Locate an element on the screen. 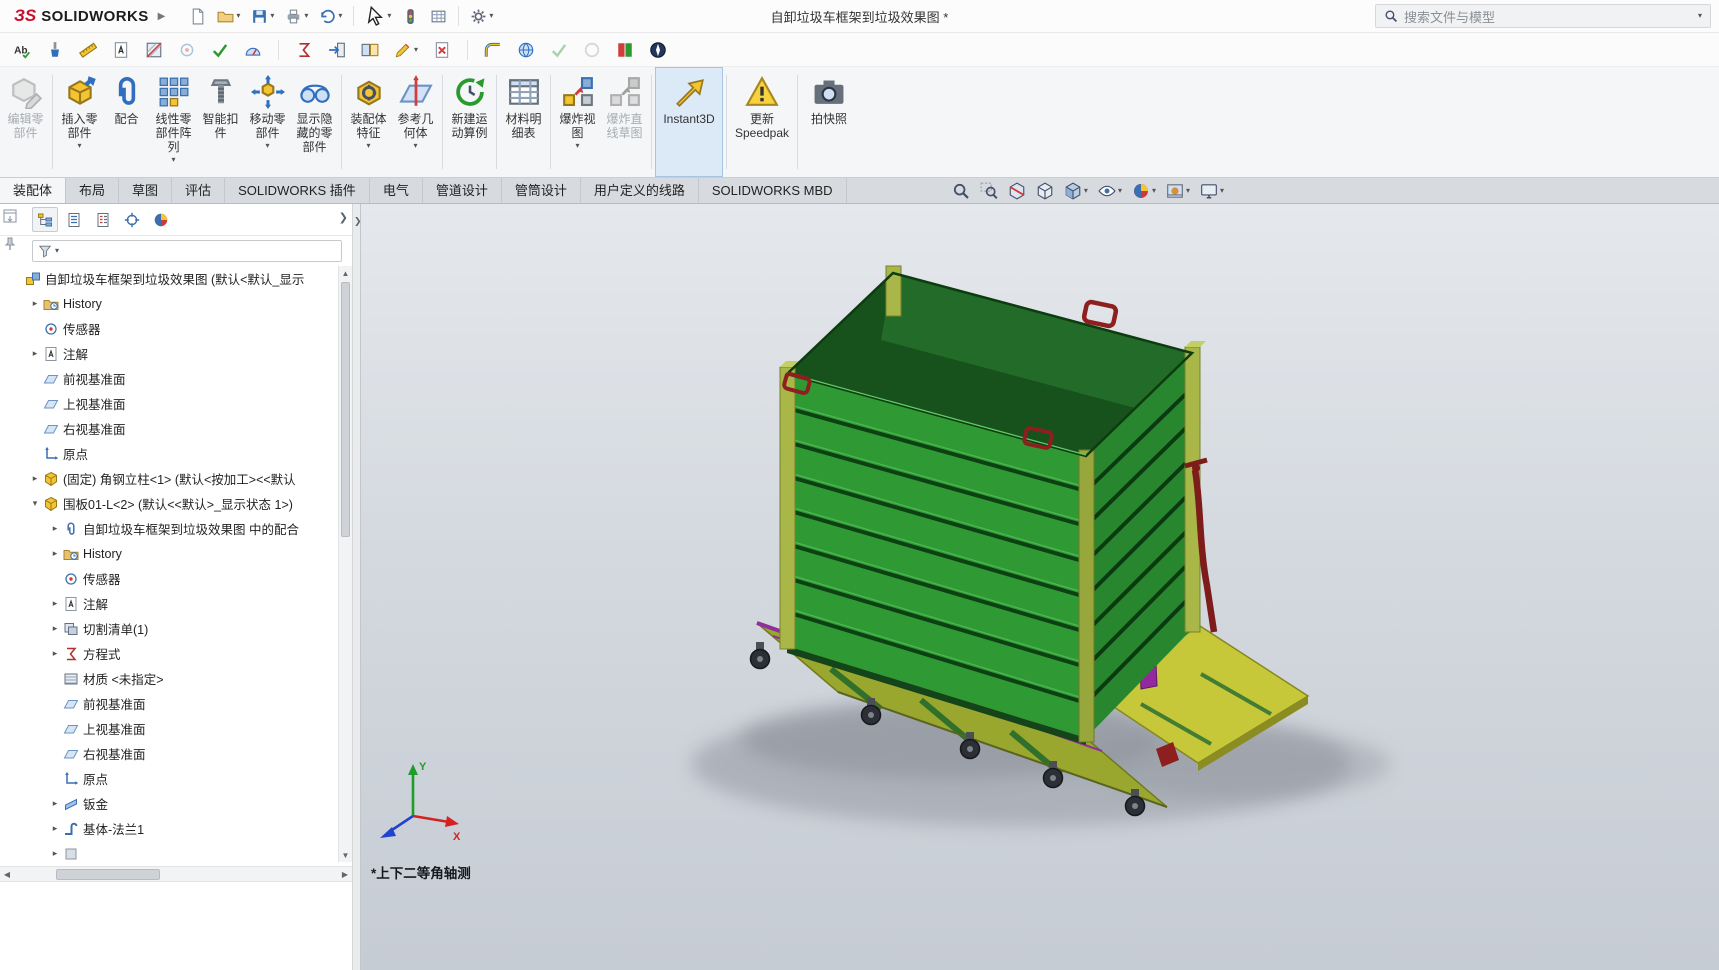  display-style-button: ▾ is located at coordinates (1076, 191).